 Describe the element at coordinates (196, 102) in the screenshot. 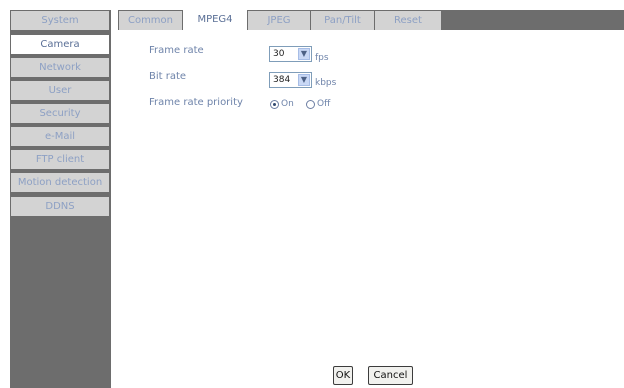

I see `frame-rate-priority-label: Frame rate priority` at that location.